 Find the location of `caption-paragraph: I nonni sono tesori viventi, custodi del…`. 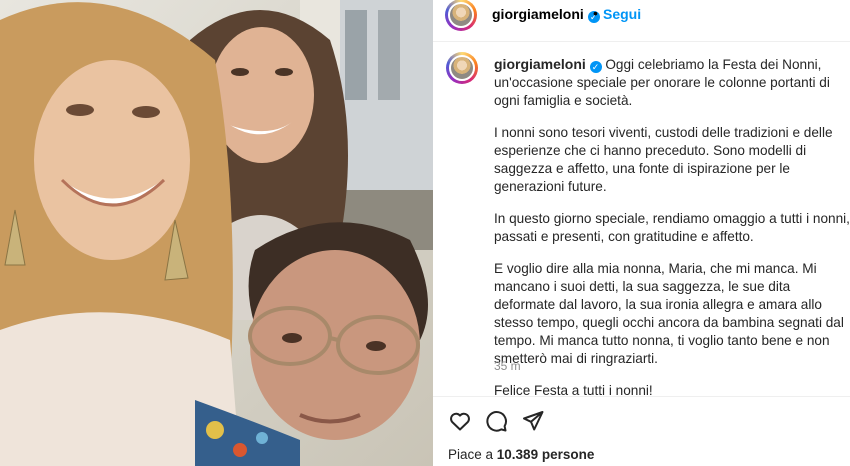

caption-paragraph: I nonni sono tesori viventi, custodi del… is located at coordinates (663, 159).